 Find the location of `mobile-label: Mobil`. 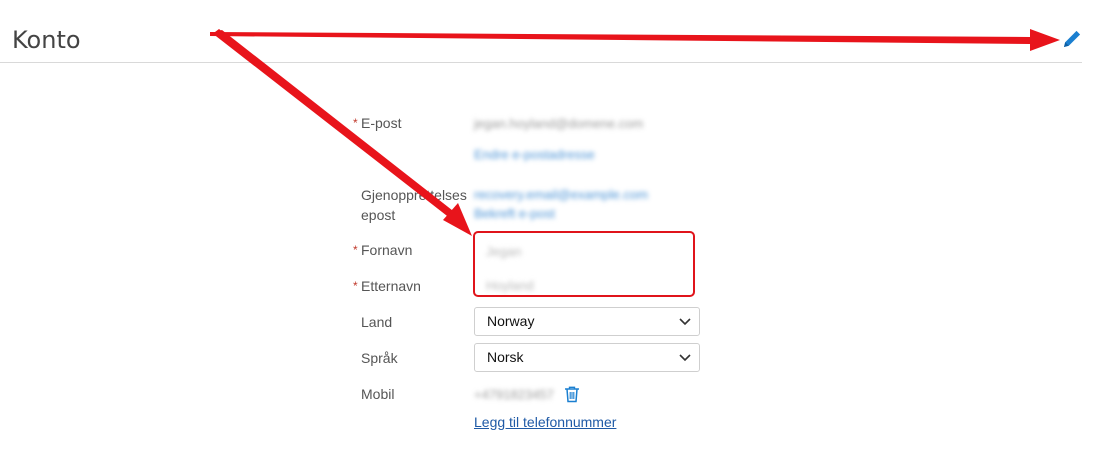

mobile-label: Mobil is located at coordinates (378, 394).